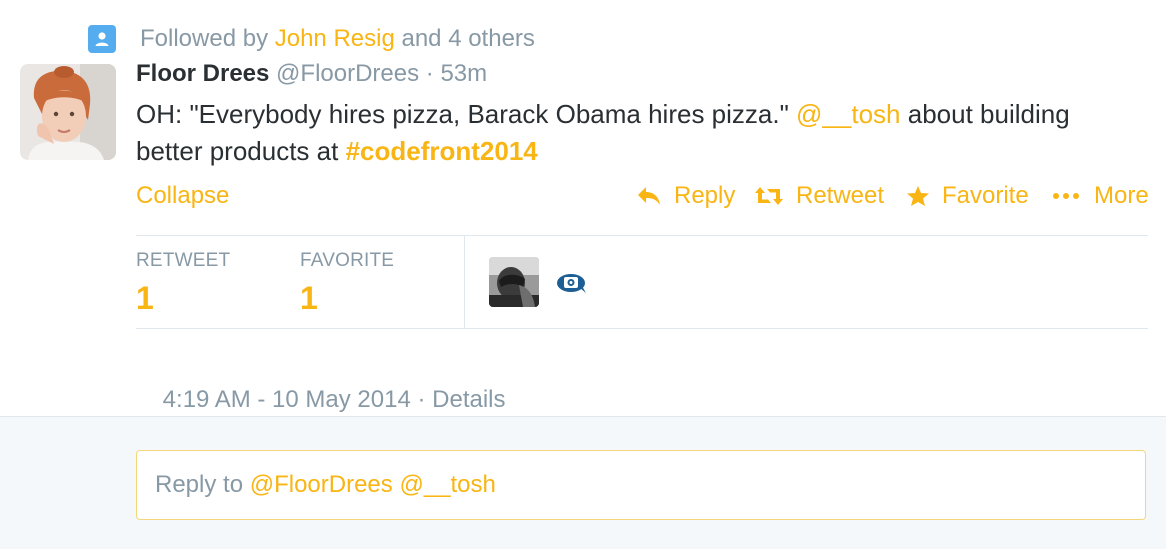  I want to click on favorite-button: Favorite, so click(967, 196).